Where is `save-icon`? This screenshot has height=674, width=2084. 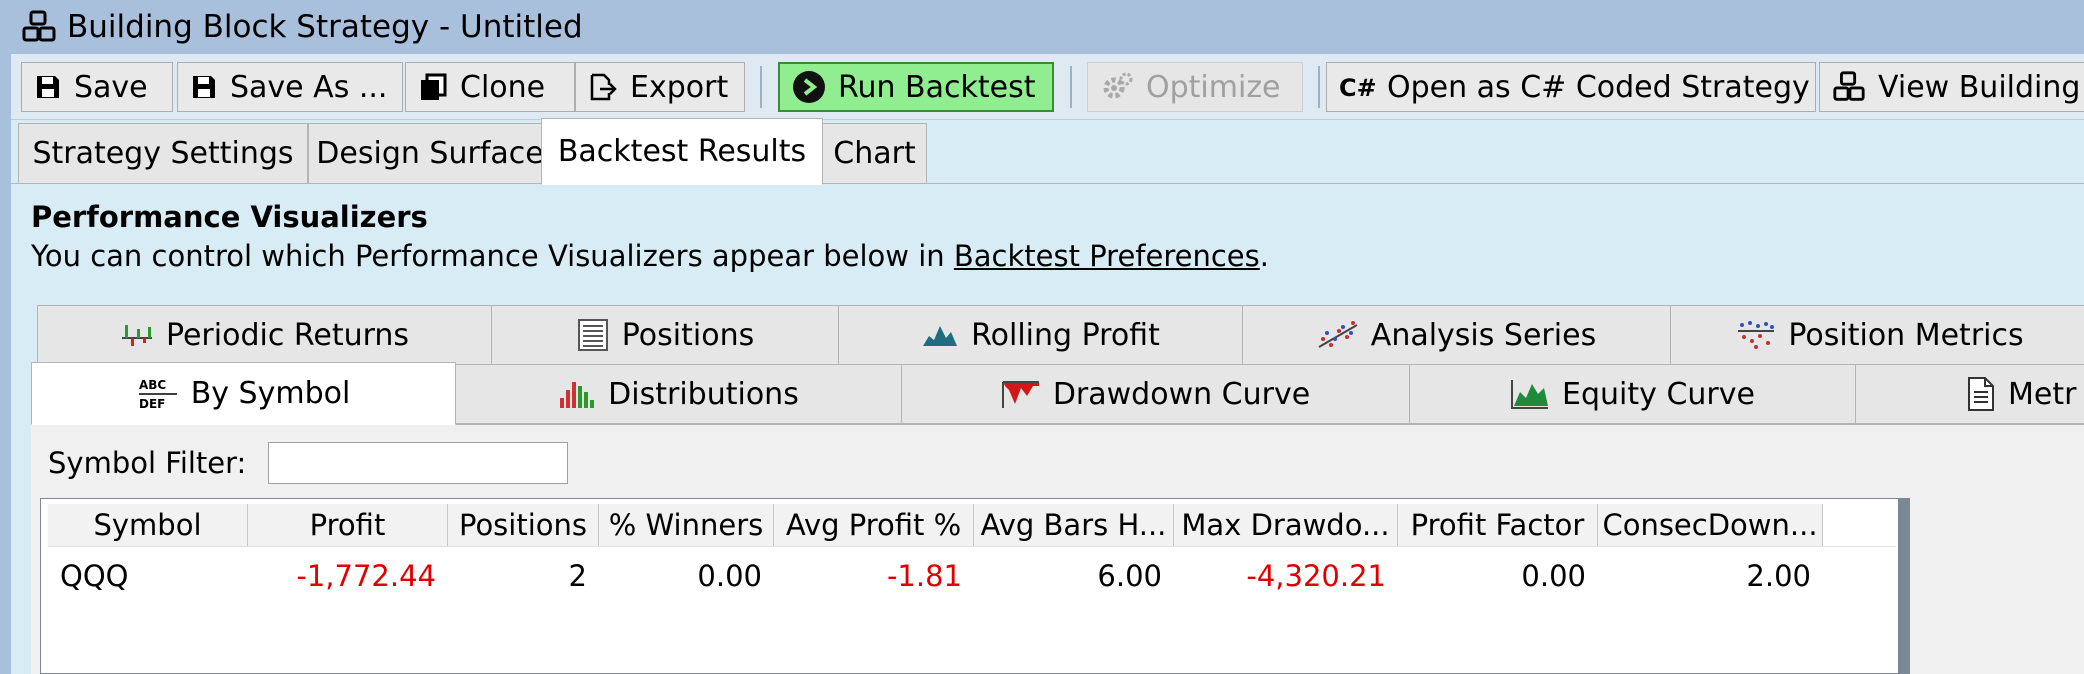
save-icon is located at coordinates (48, 87).